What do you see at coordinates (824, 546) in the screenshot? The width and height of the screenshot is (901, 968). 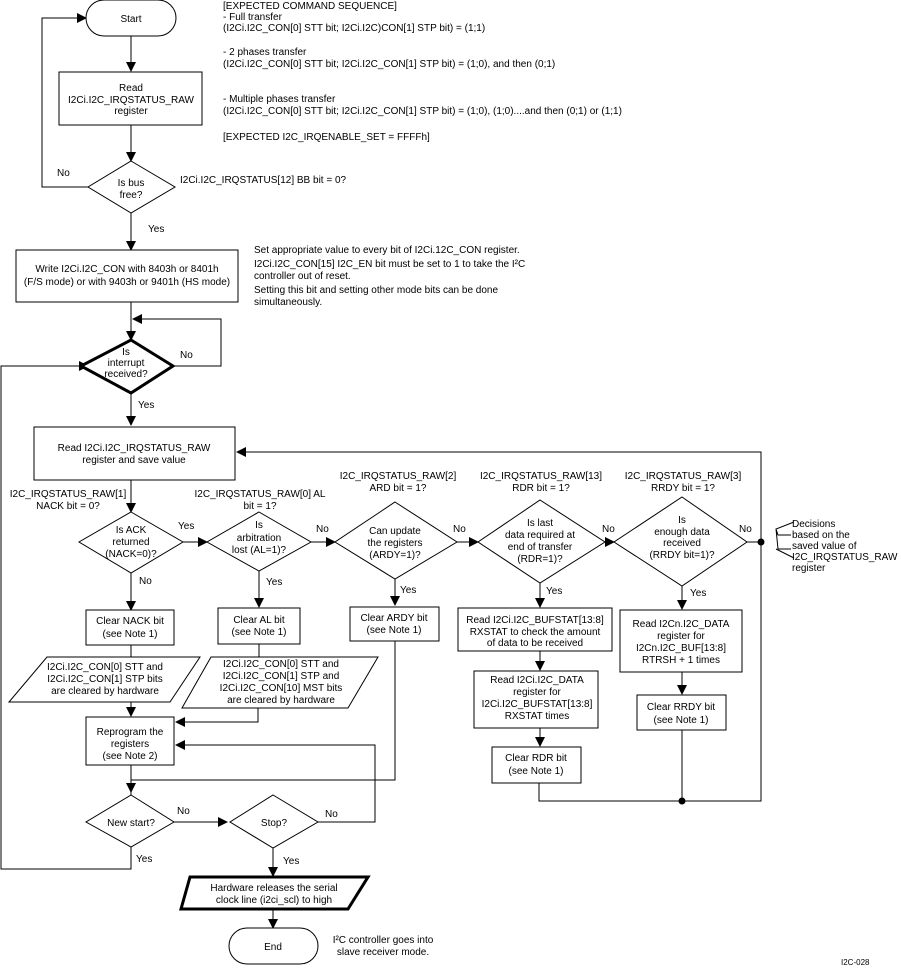 I see `note-line: saved value of` at bounding box center [824, 546].